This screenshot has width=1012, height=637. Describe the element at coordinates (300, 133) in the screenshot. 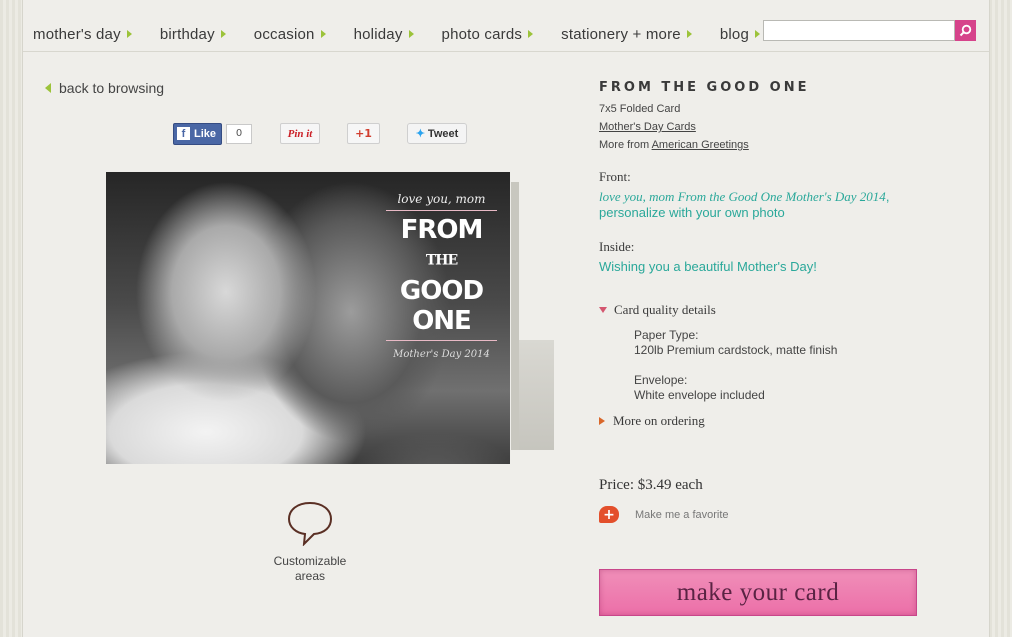

I see `pinterest-button: Pin it` at that location.